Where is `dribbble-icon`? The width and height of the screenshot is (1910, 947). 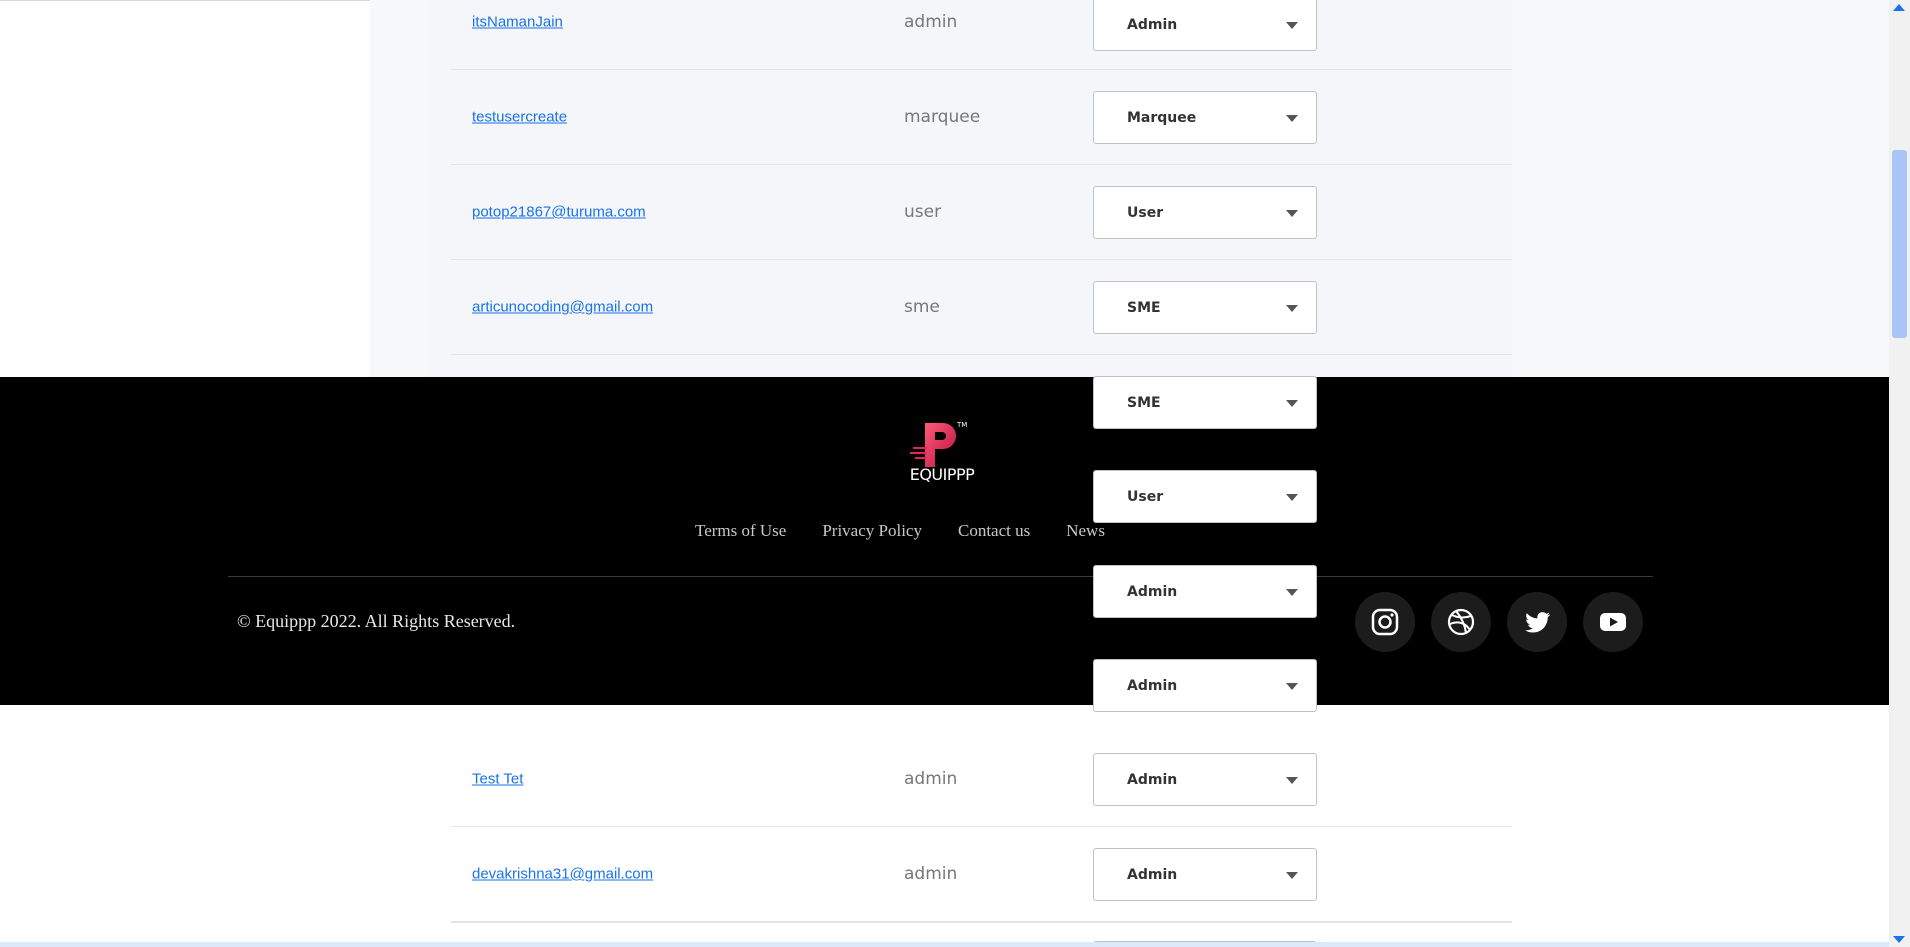
dribbble-icon is located at coordinates (1461, 622).